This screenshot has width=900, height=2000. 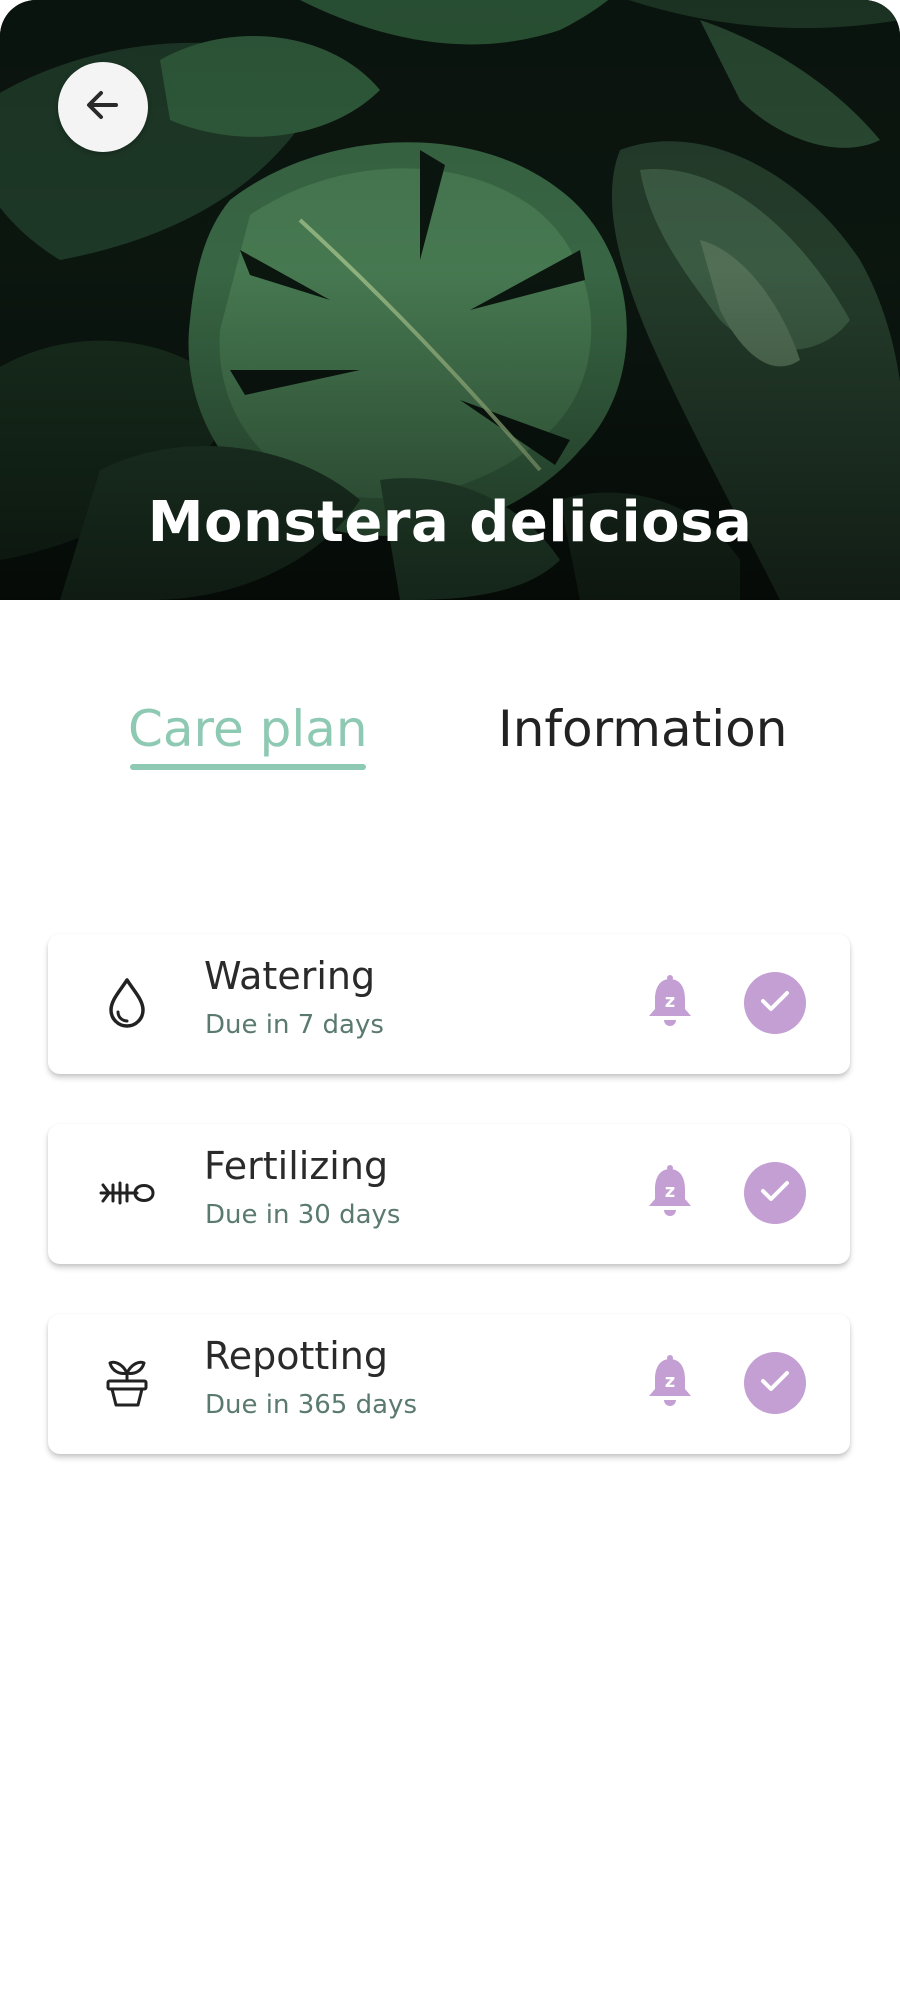 I want to click on plant-pot-icon, so click(x=127, y=1383).